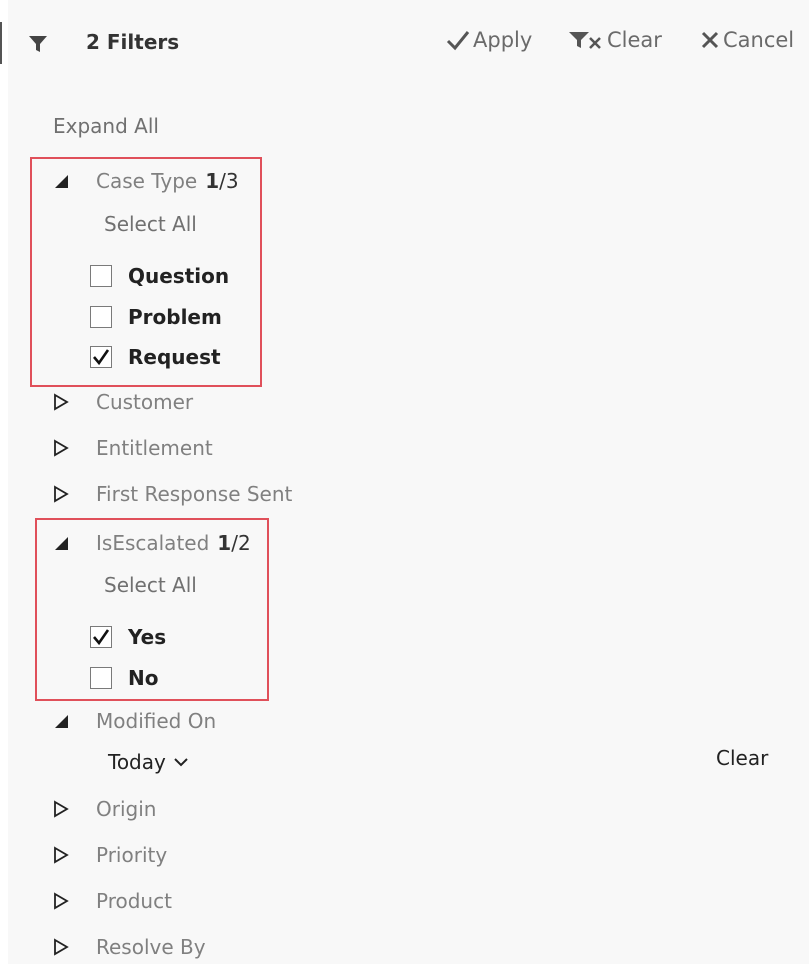 This screenshot has height=964, width=809. I want to click on option-label: No, so click(143, 678).